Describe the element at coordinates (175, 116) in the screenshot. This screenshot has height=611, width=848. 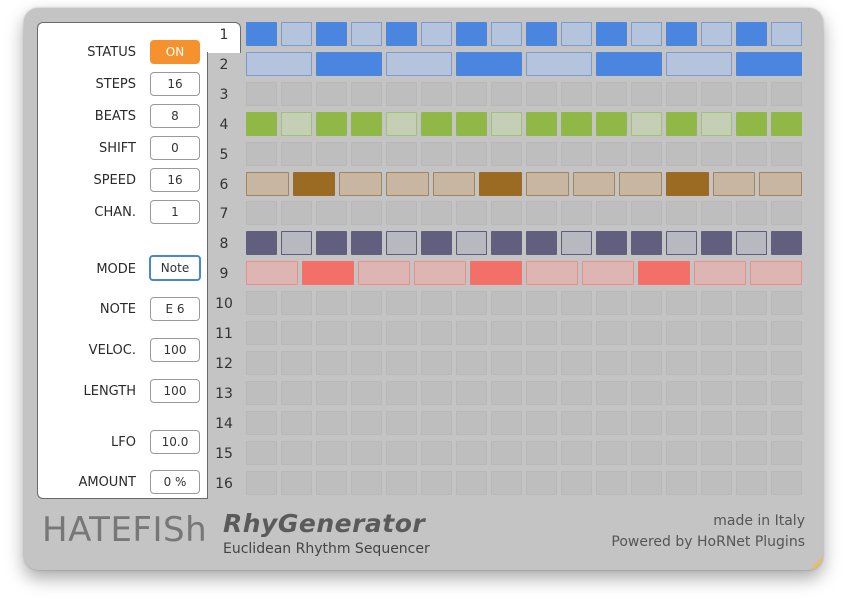
I see `beats-field: 8` at that location.